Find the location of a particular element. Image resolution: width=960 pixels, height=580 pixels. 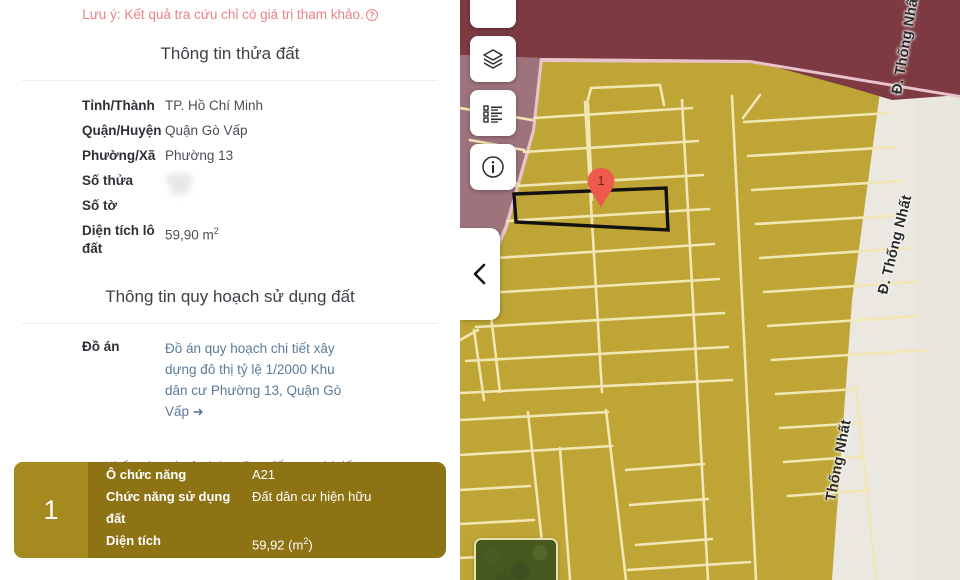

zone-area-tail: ) is located at coordinates (310, 545).